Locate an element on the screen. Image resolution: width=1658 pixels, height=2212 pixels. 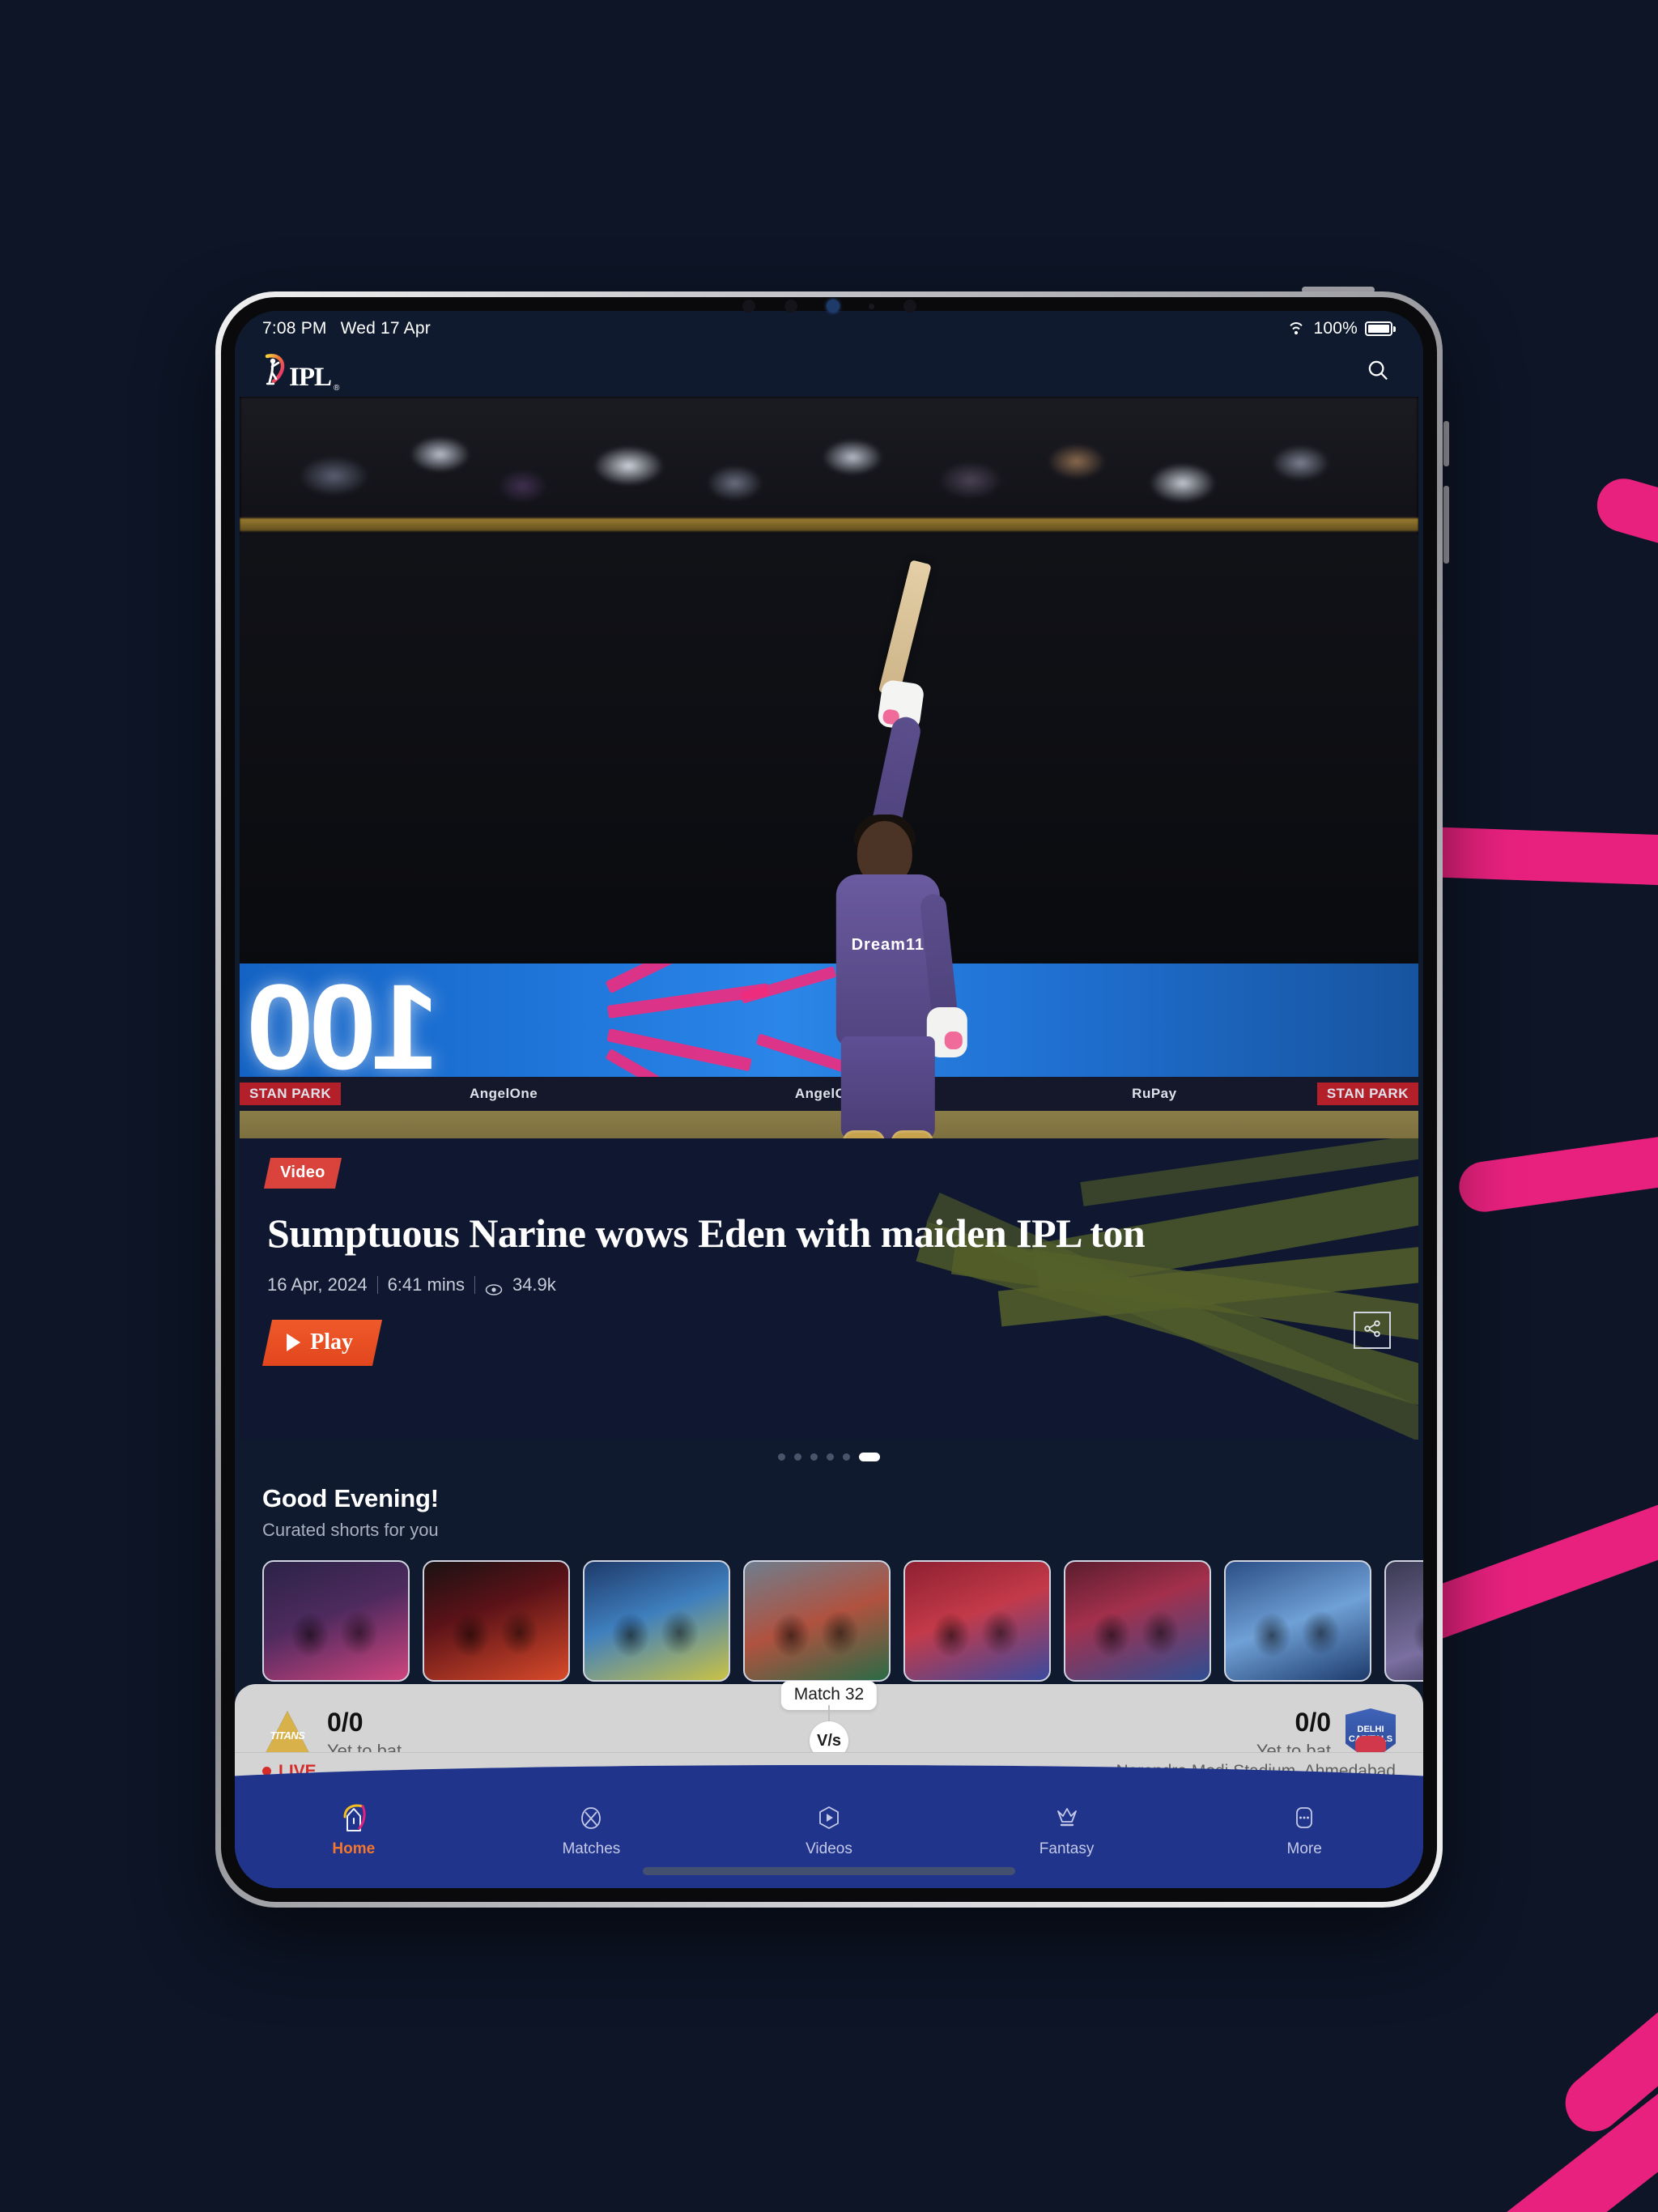
nav-item-home: Home is located at coordinates (353, 1830).